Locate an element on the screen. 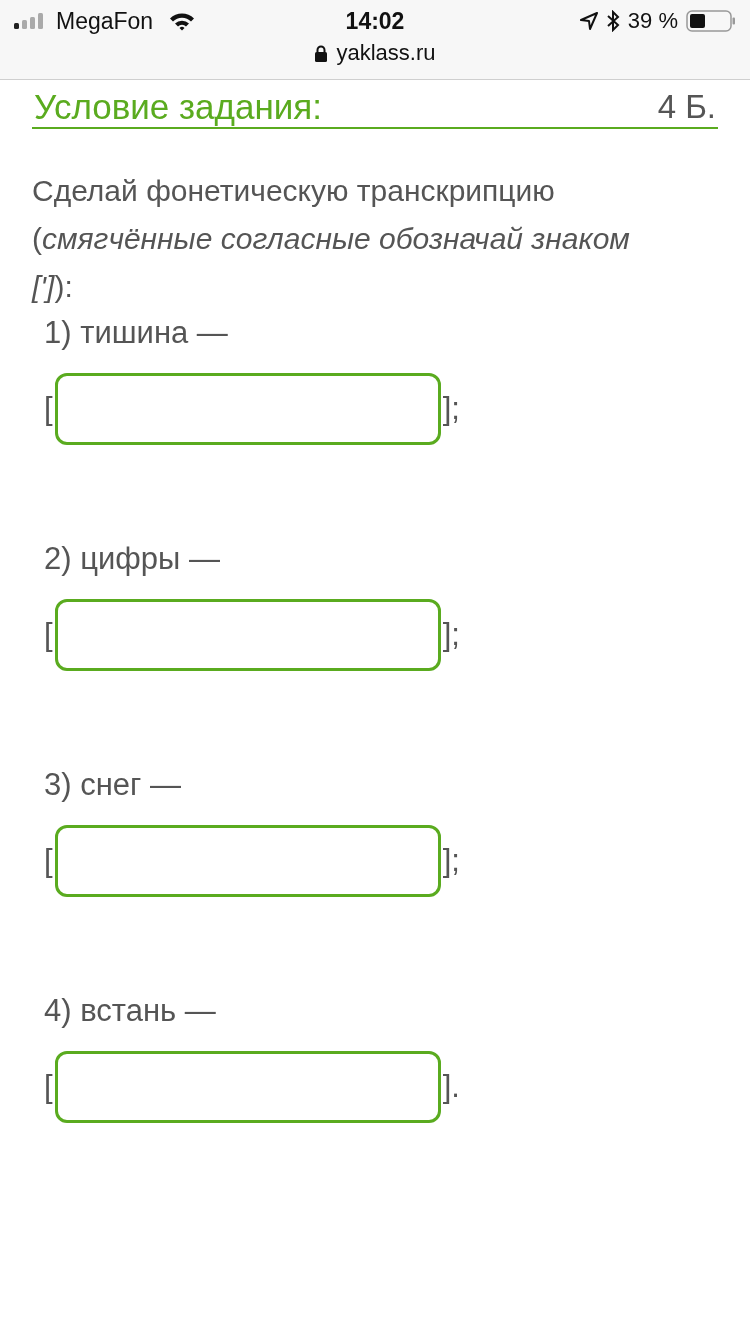  location-arrow-icon is located at coordinates (588, 21).